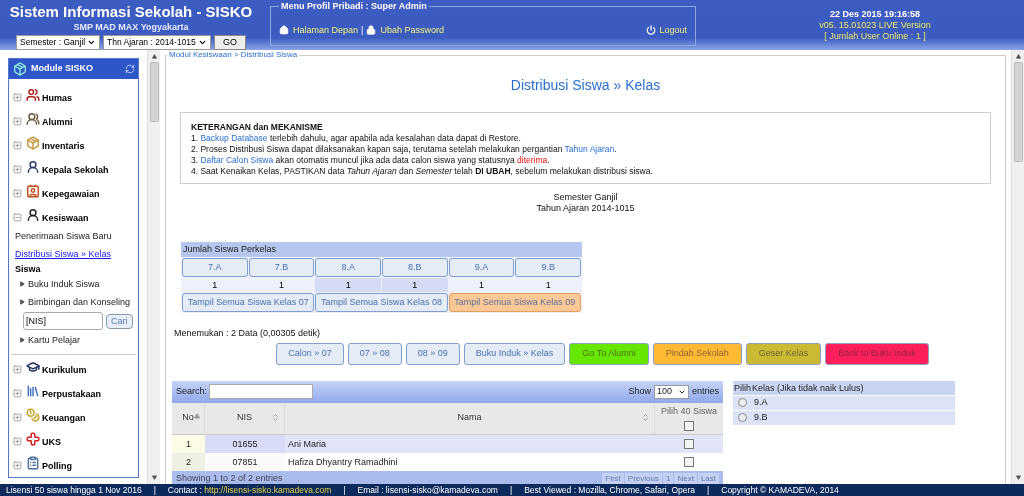 The image size is (1024, 496). I want to click on column-header: Kelas (Jika tidak naik Lulus), so click(807, 388).